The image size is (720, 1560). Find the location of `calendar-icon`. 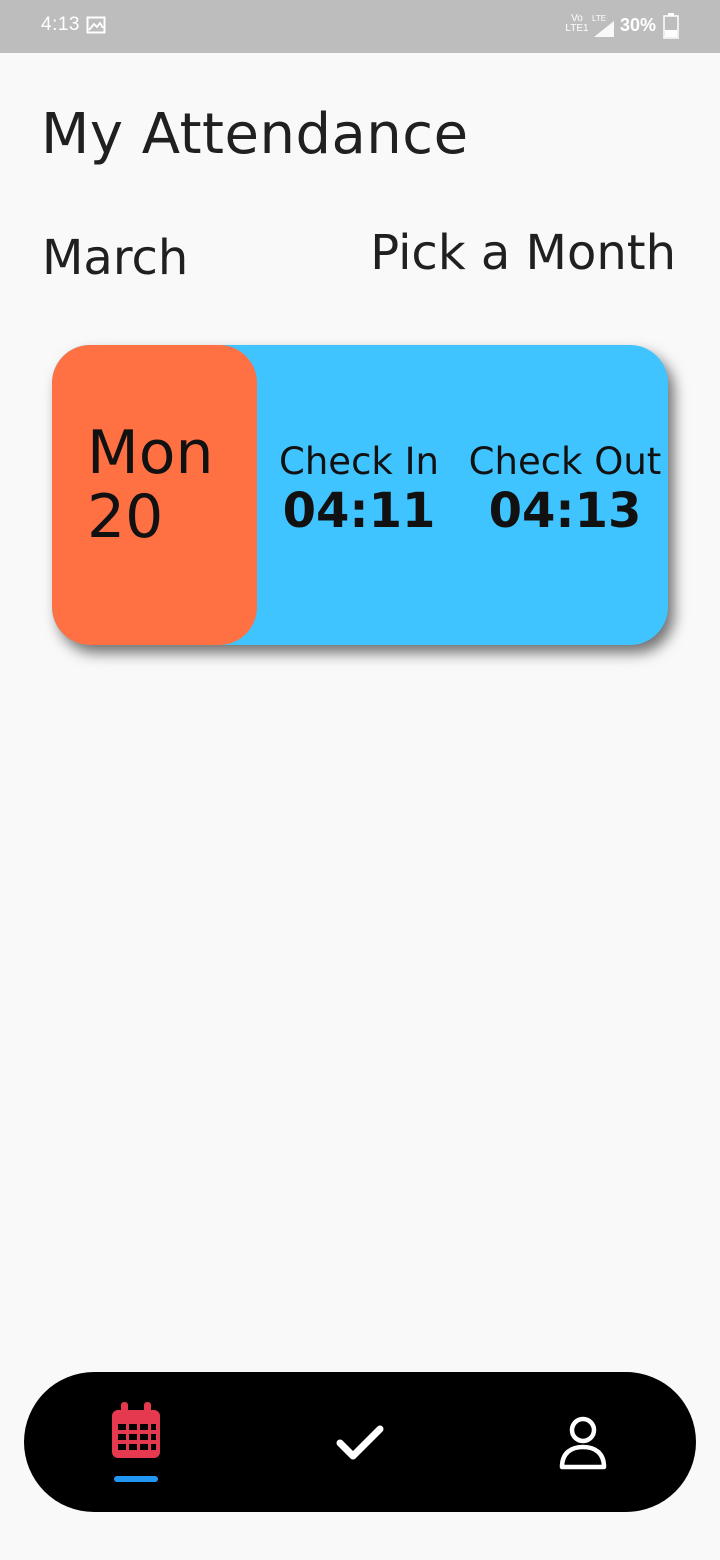

calendar-icon is located at coordinates (136, 1430).